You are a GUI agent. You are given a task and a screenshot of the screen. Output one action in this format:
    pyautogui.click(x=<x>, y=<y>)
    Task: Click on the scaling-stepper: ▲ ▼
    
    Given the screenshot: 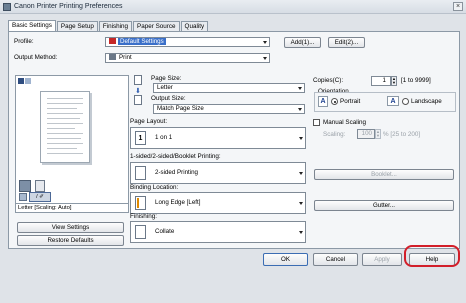 What is the action you would take?
    pyautogui.click(x=378, y=134)
    